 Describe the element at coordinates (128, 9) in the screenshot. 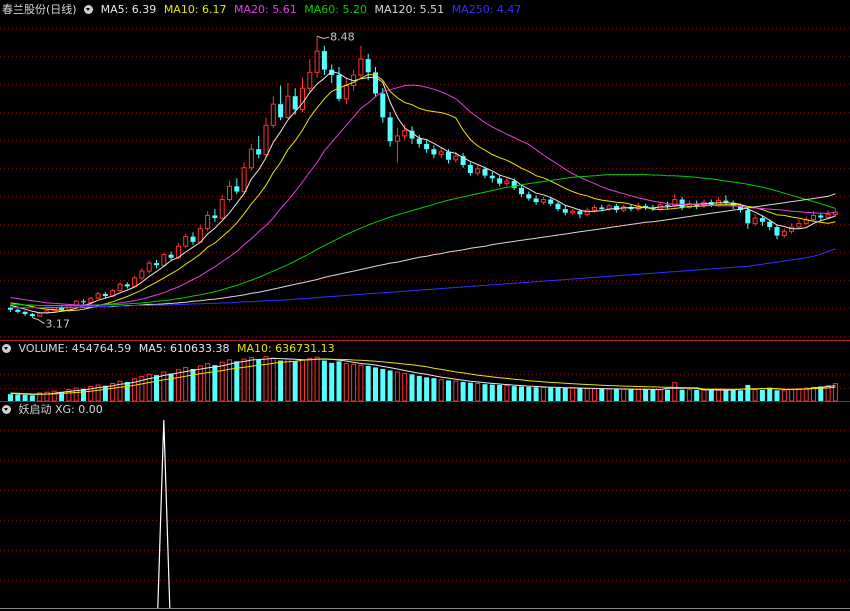

I see `ma5-label: MA5: 6.39` at that location.